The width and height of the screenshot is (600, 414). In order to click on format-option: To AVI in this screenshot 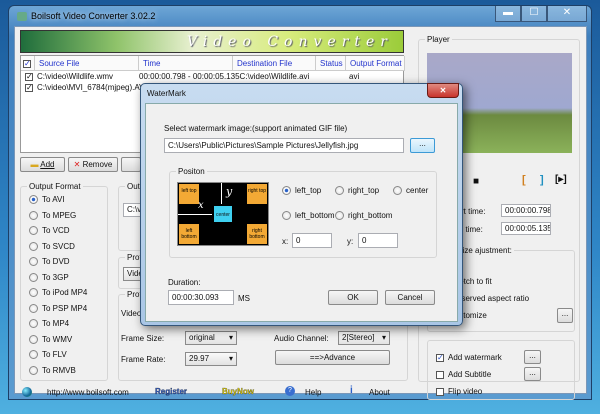, I will do `click(47, 200)`.